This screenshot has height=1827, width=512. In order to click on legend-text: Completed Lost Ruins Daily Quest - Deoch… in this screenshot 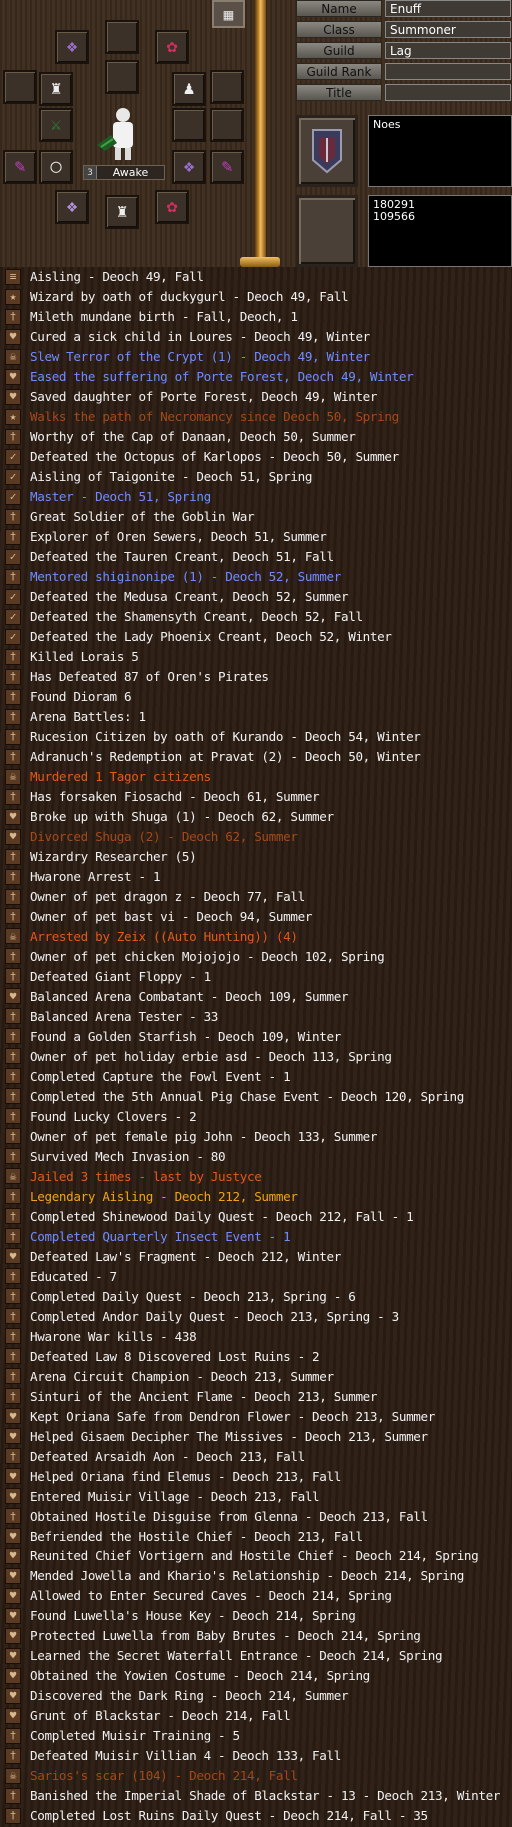, I will do `click(229, 1816)`.